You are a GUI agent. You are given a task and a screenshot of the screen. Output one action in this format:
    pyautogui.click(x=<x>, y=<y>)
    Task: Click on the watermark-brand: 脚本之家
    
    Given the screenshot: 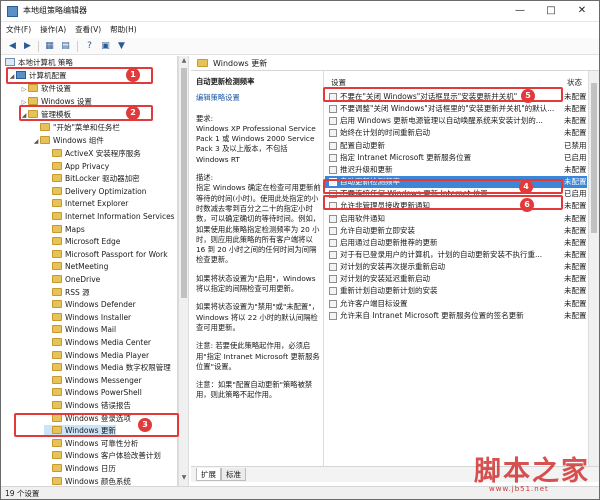 What is the action you would take?
    pyautogui.click(x=532, y=471)
    